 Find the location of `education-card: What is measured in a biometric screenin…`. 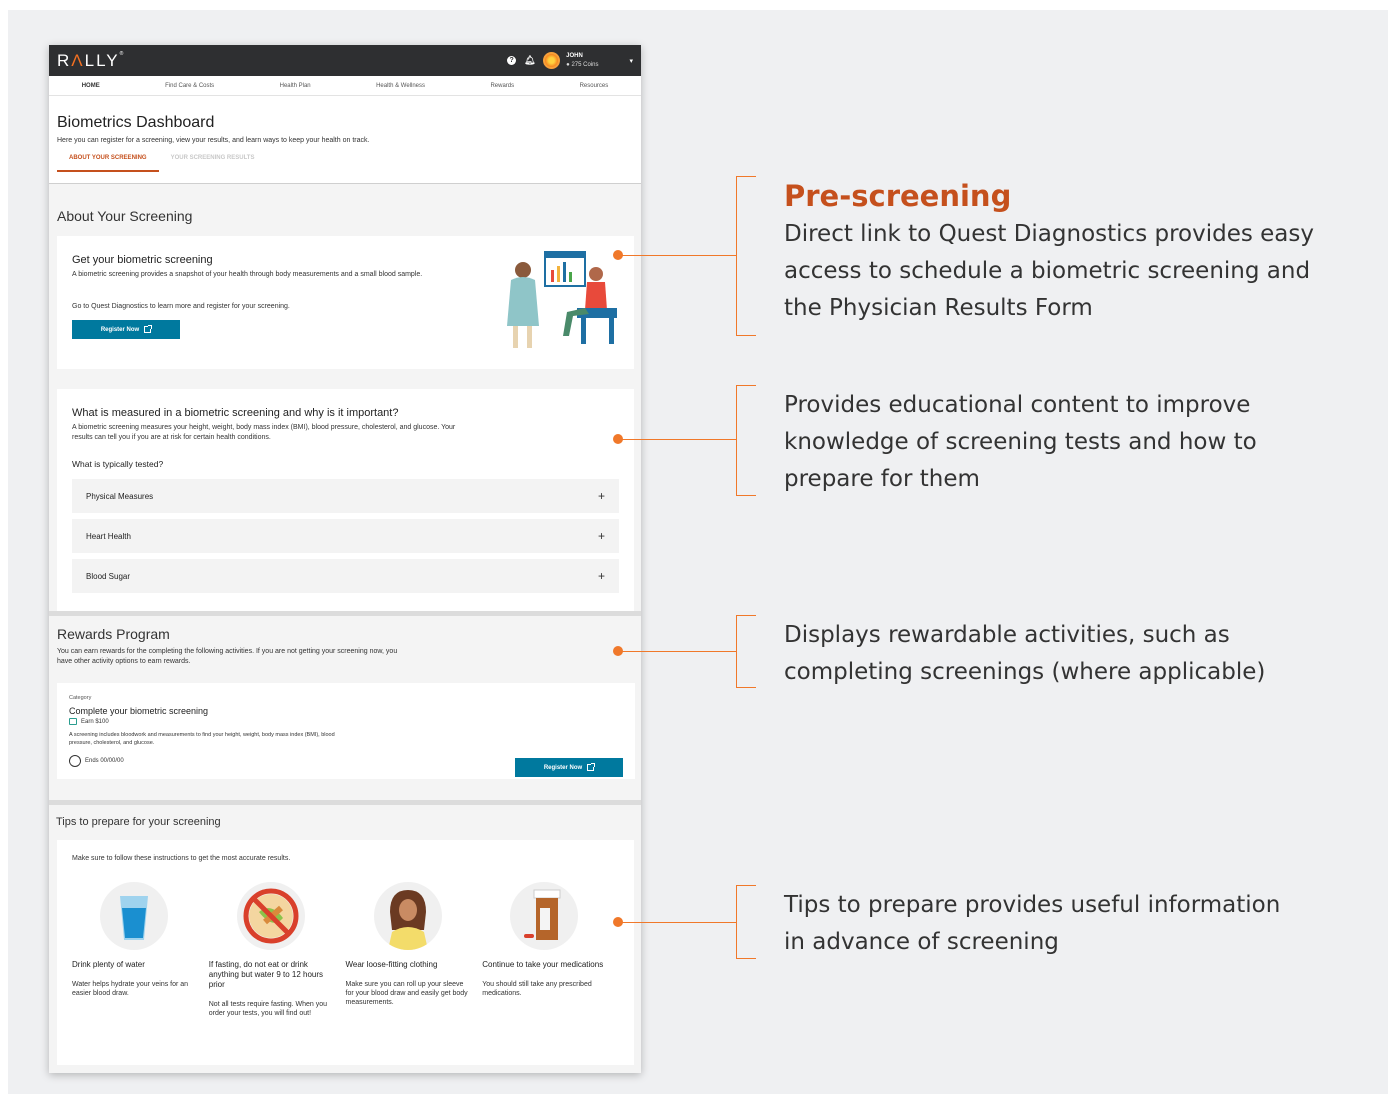

education-card: What is measured in a biometric screenin… is located at coordinates (345, 502).